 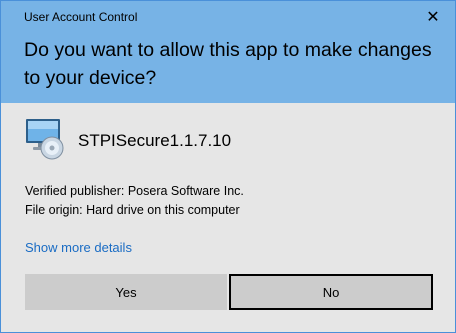 What do you see at coordinates (155, 140) in the screenshot?
I see `app-name: STPISecure1.1.7.10` at bounding box center [155, 140].